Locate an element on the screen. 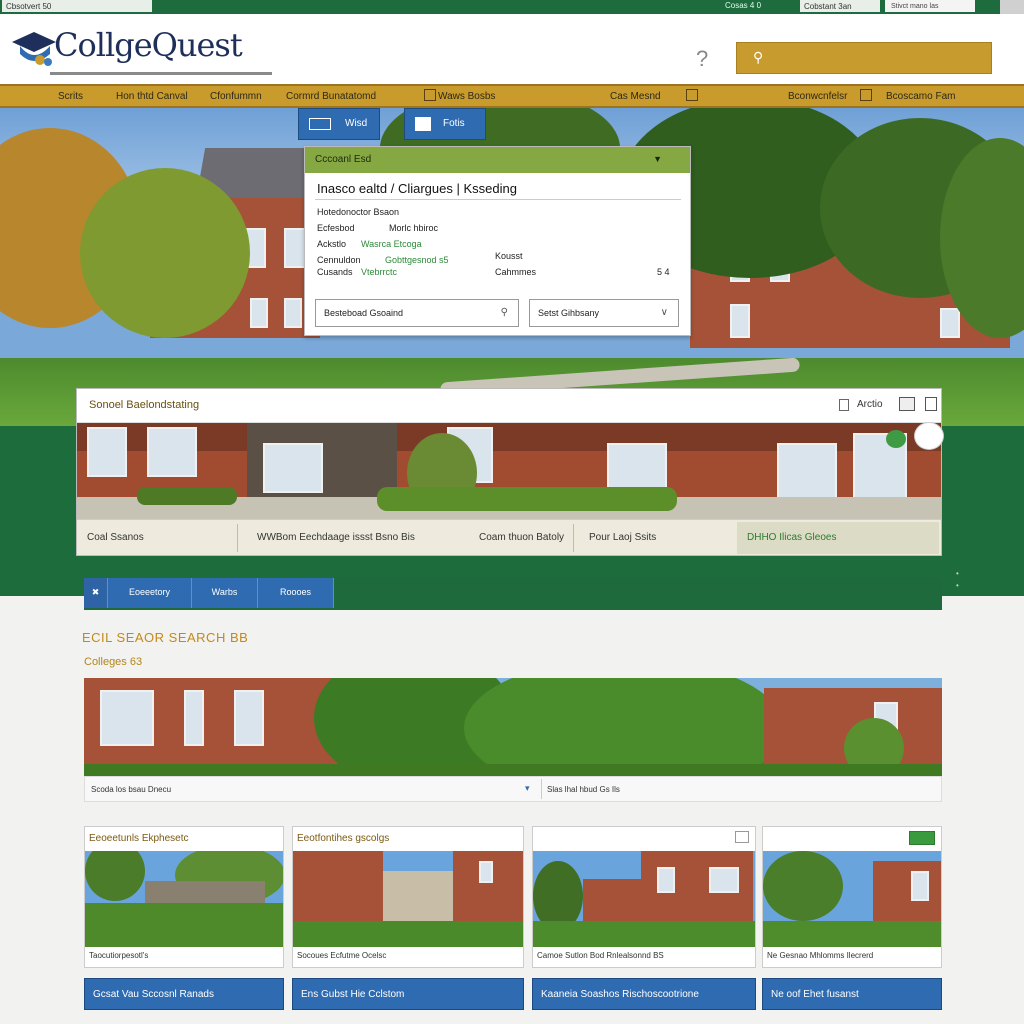  college-card: Camoe Sutlon Bod Rnlealsonnd BS is located at coordinates (644, 897).